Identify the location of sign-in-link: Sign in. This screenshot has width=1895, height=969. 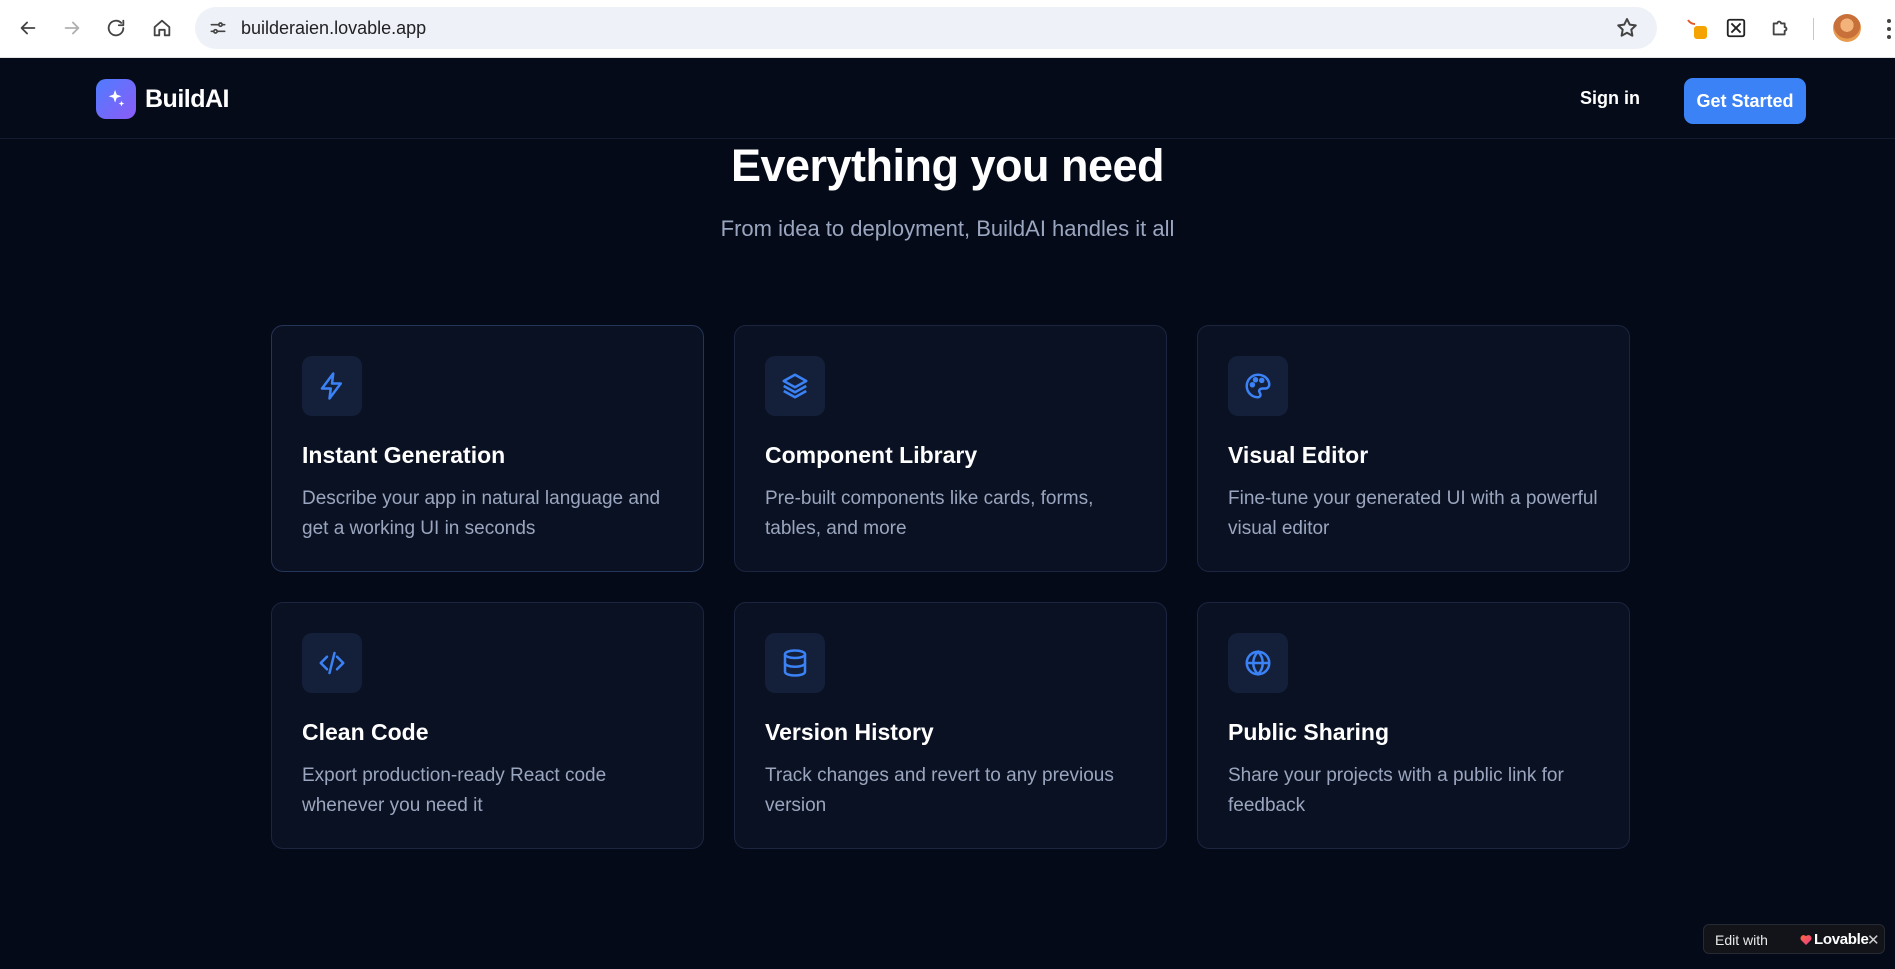
(1610, 98).